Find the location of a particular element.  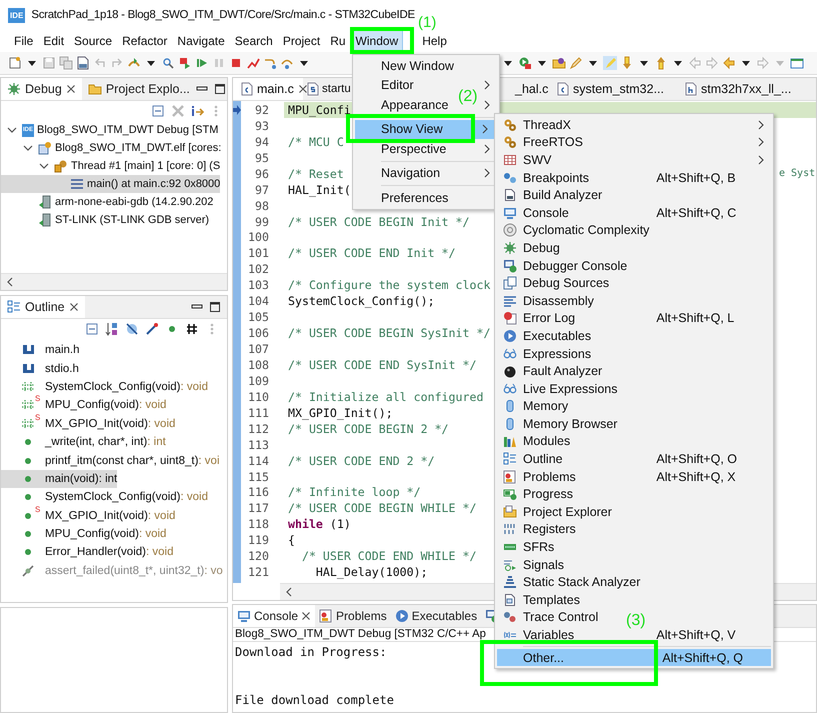

line-number: 112 is located at coordinates (258, 429).